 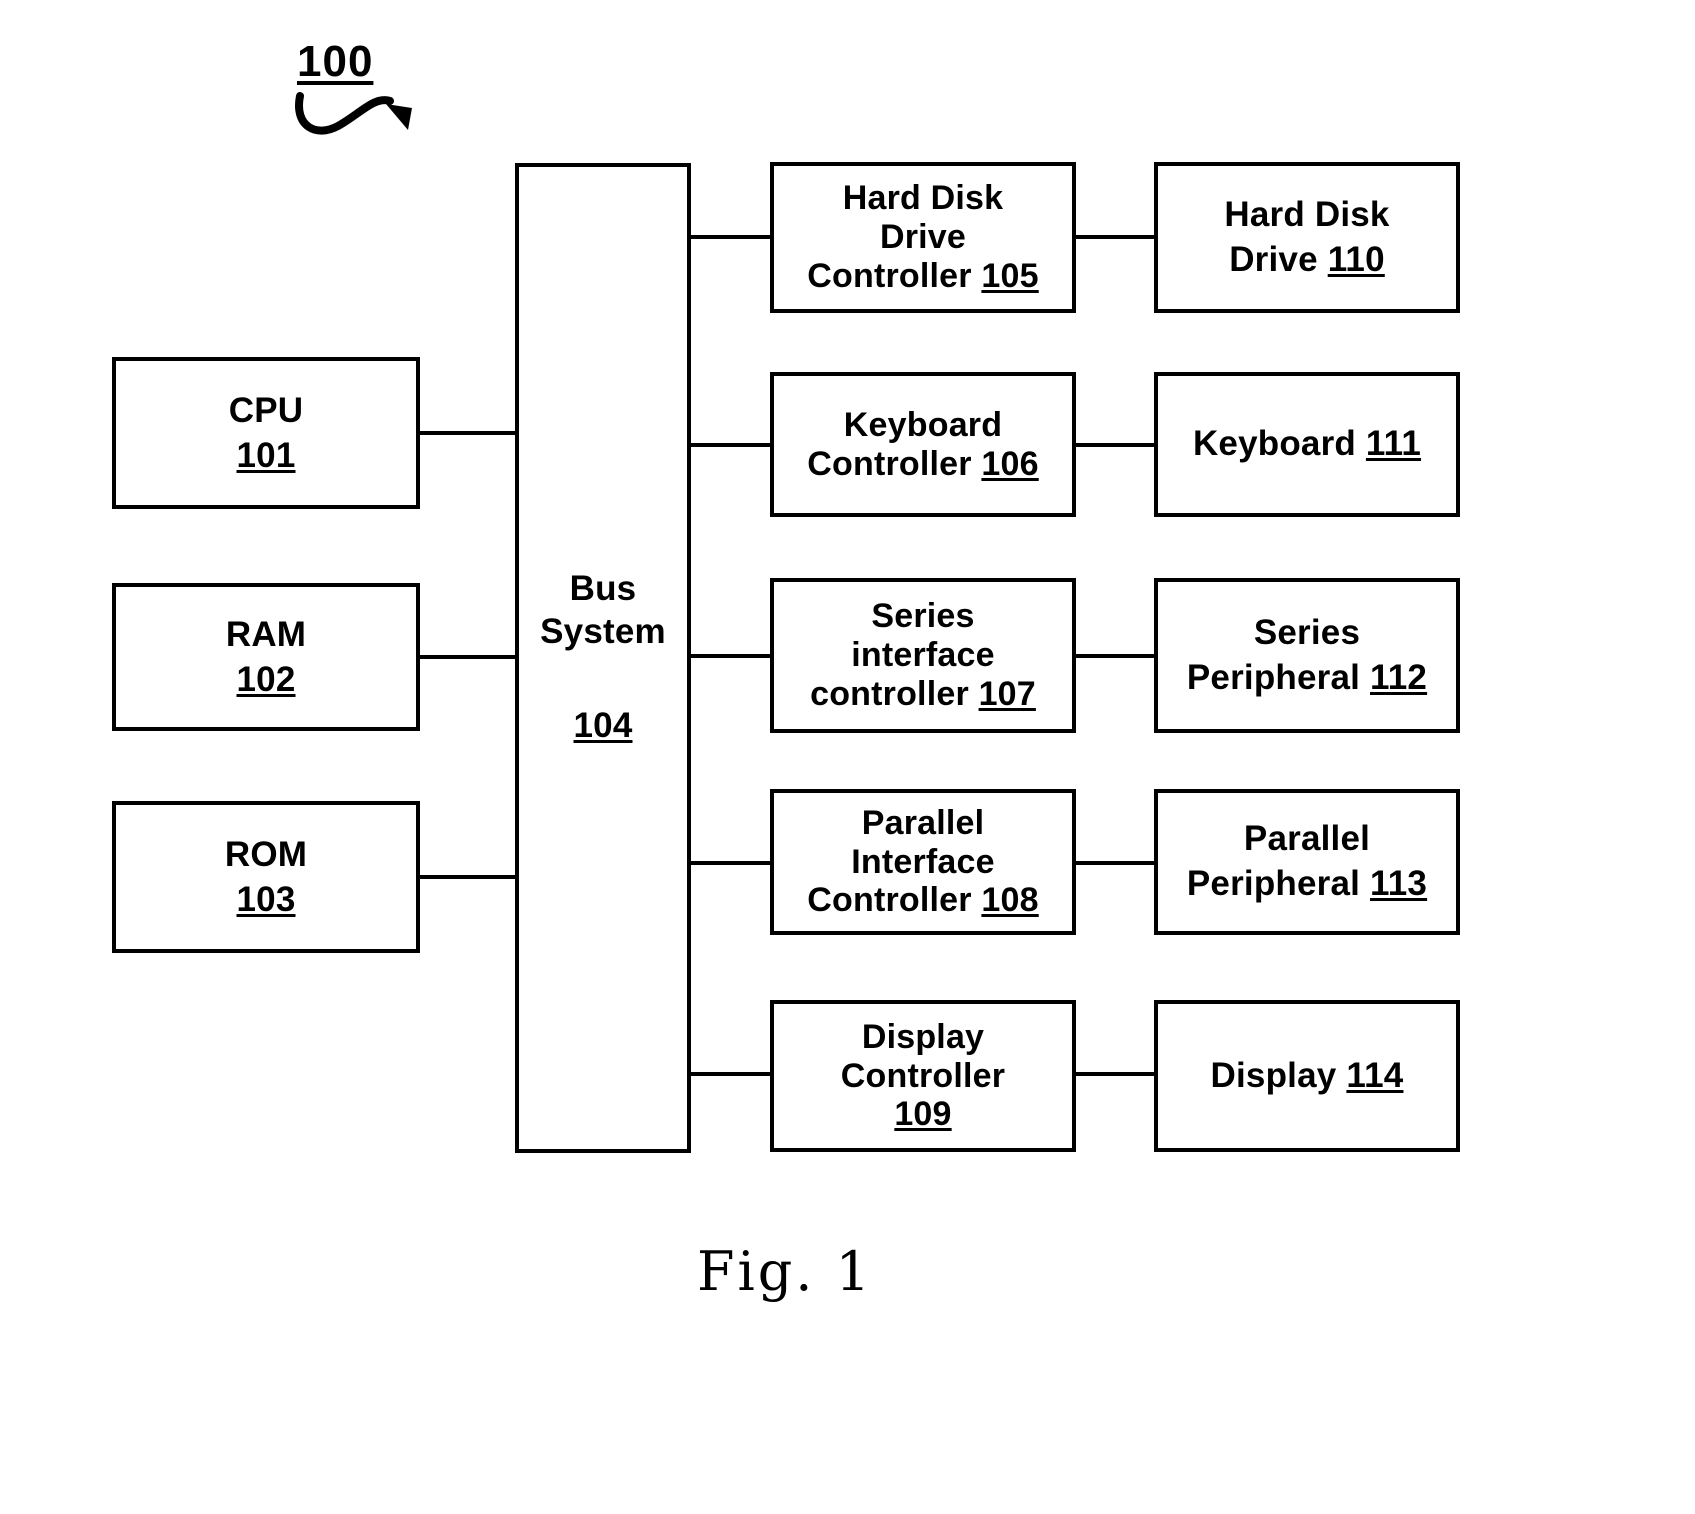 I want to click on keyboard-controller-line1: Keyboard, so click(x=923, y=424).